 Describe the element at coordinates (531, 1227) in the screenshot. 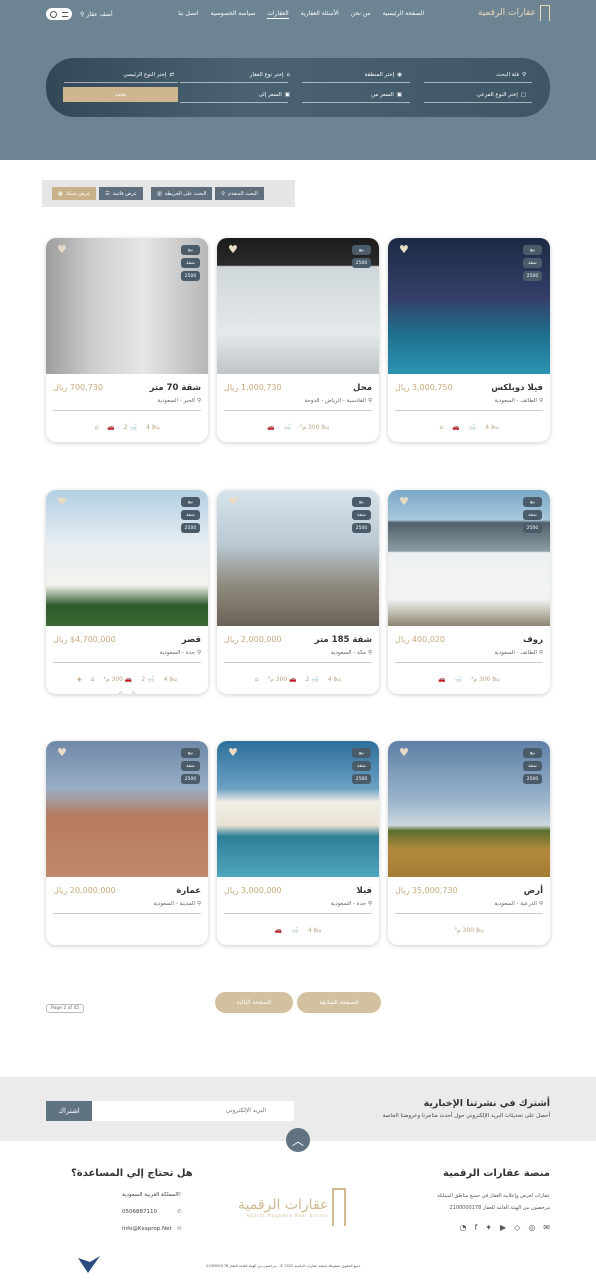

I see `instagram-icon: ◎` at that location.